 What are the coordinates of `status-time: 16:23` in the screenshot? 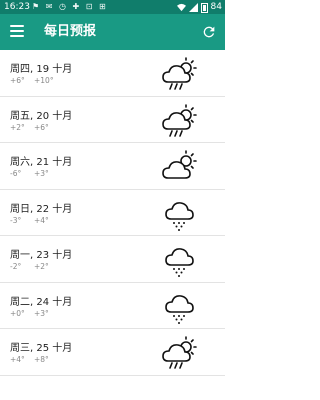 It's located at (17, 7).